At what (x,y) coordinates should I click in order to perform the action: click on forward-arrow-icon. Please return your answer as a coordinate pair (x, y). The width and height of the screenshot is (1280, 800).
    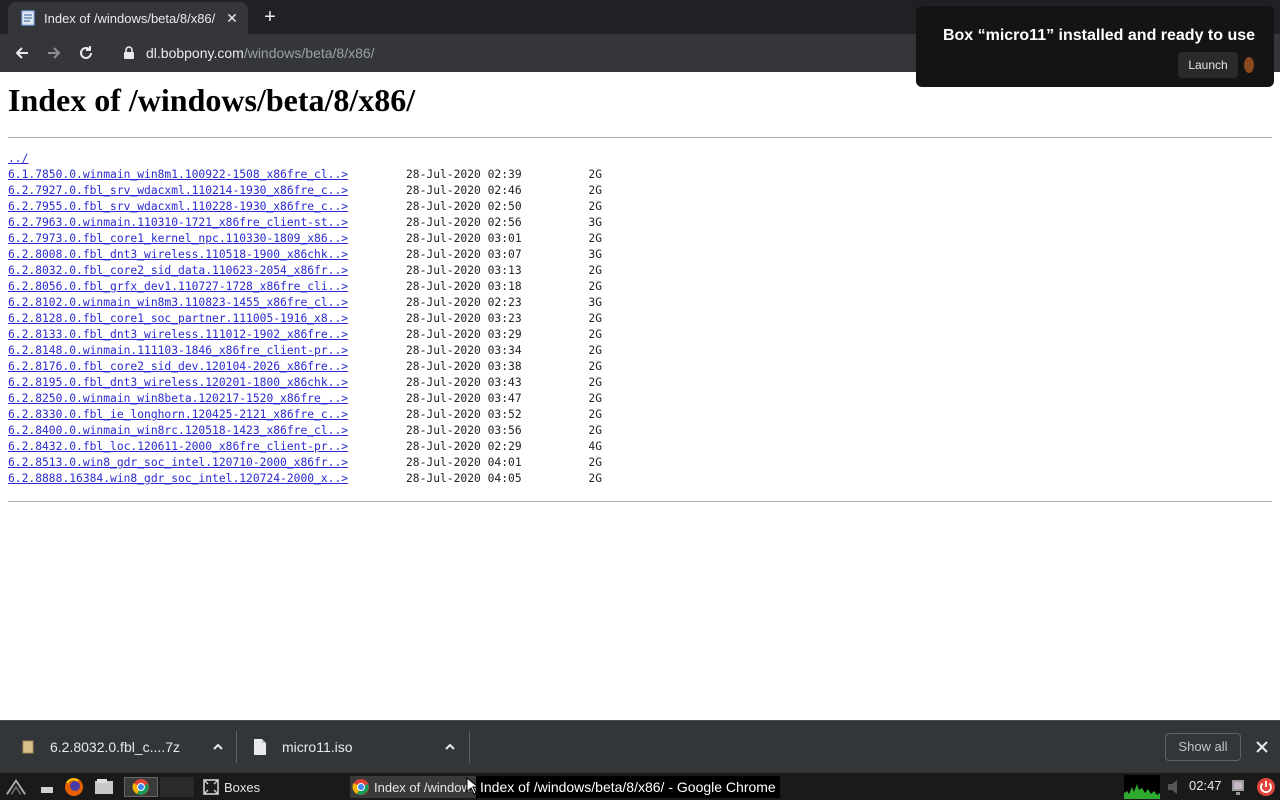
    Looking at the image, I should click on (54, 53).